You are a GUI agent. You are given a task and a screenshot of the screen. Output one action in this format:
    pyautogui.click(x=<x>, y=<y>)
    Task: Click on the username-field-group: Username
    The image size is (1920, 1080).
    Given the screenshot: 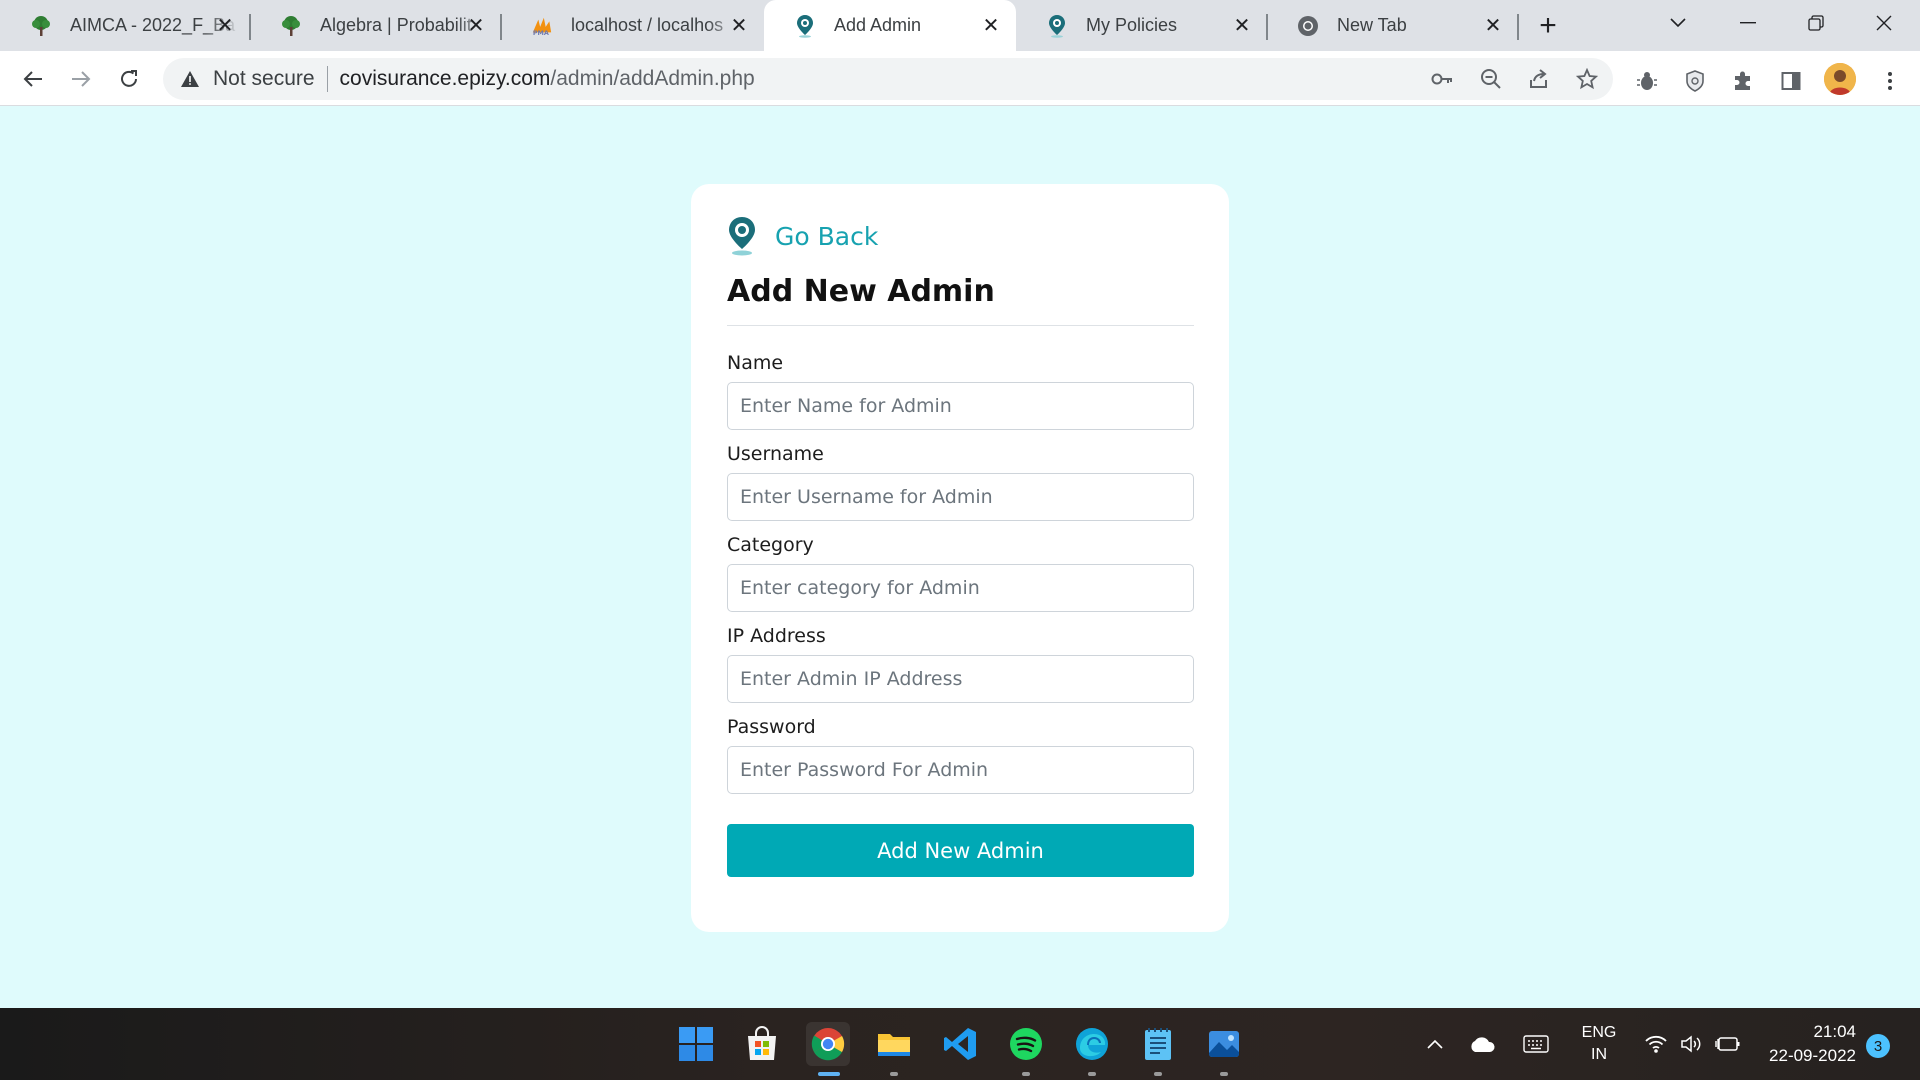 What is the action you would take?
    pyautogui.click(x=960, y=482)
    